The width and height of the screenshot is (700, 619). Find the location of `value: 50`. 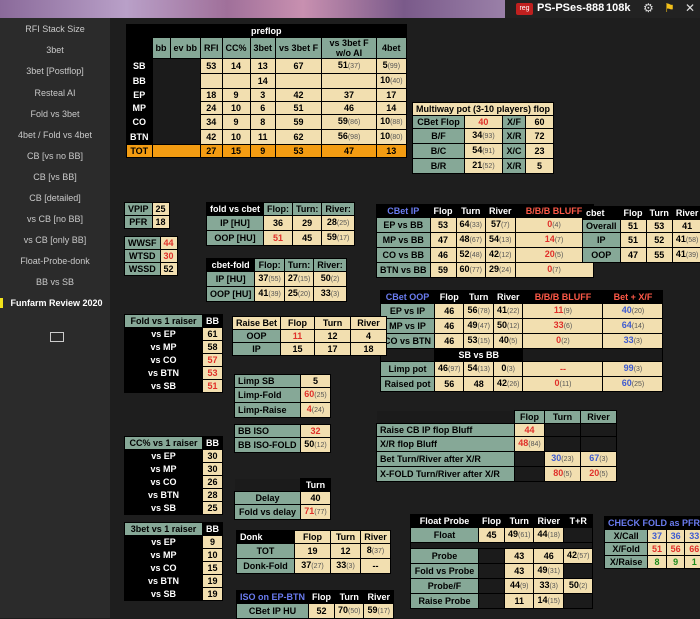

value: 50 is located at coordinates (326, 278).